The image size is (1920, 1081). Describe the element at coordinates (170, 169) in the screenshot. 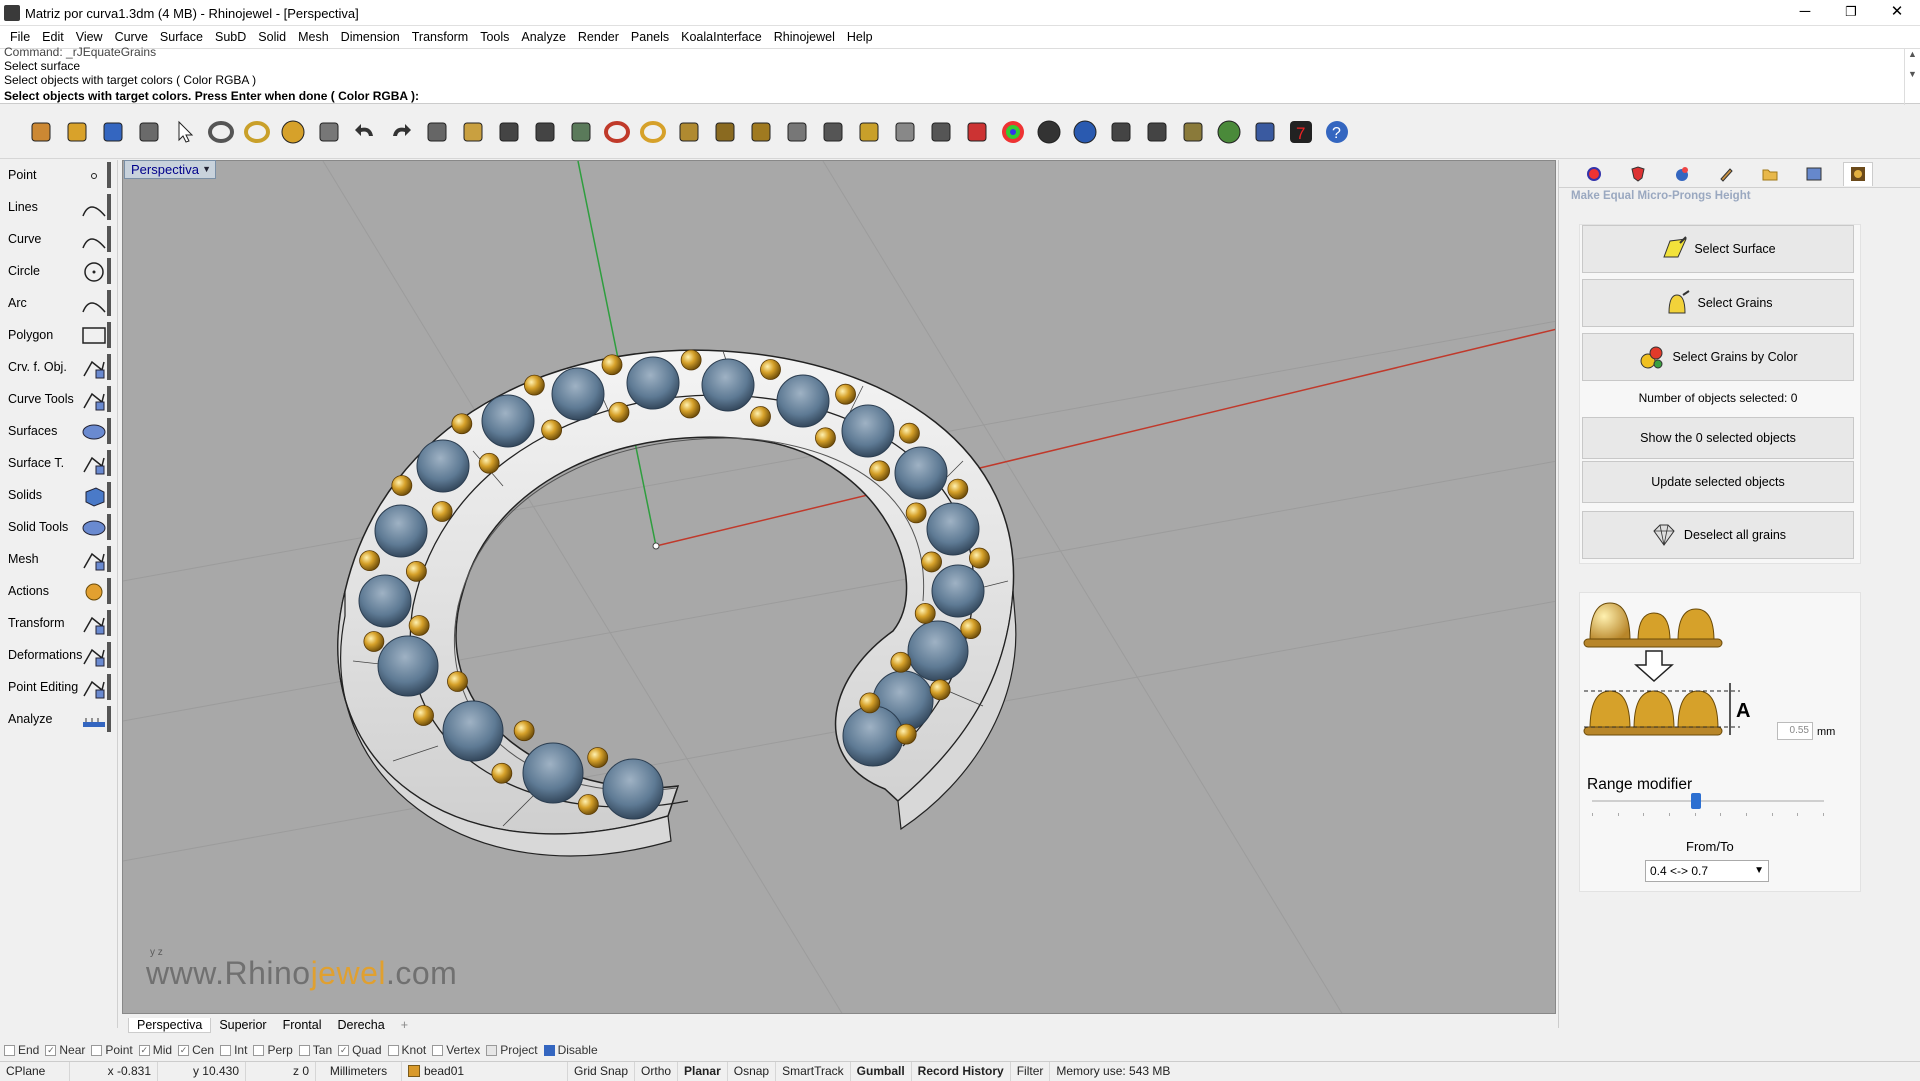

I see `viewport-title-tab: Perspectiva ▼` at that location.